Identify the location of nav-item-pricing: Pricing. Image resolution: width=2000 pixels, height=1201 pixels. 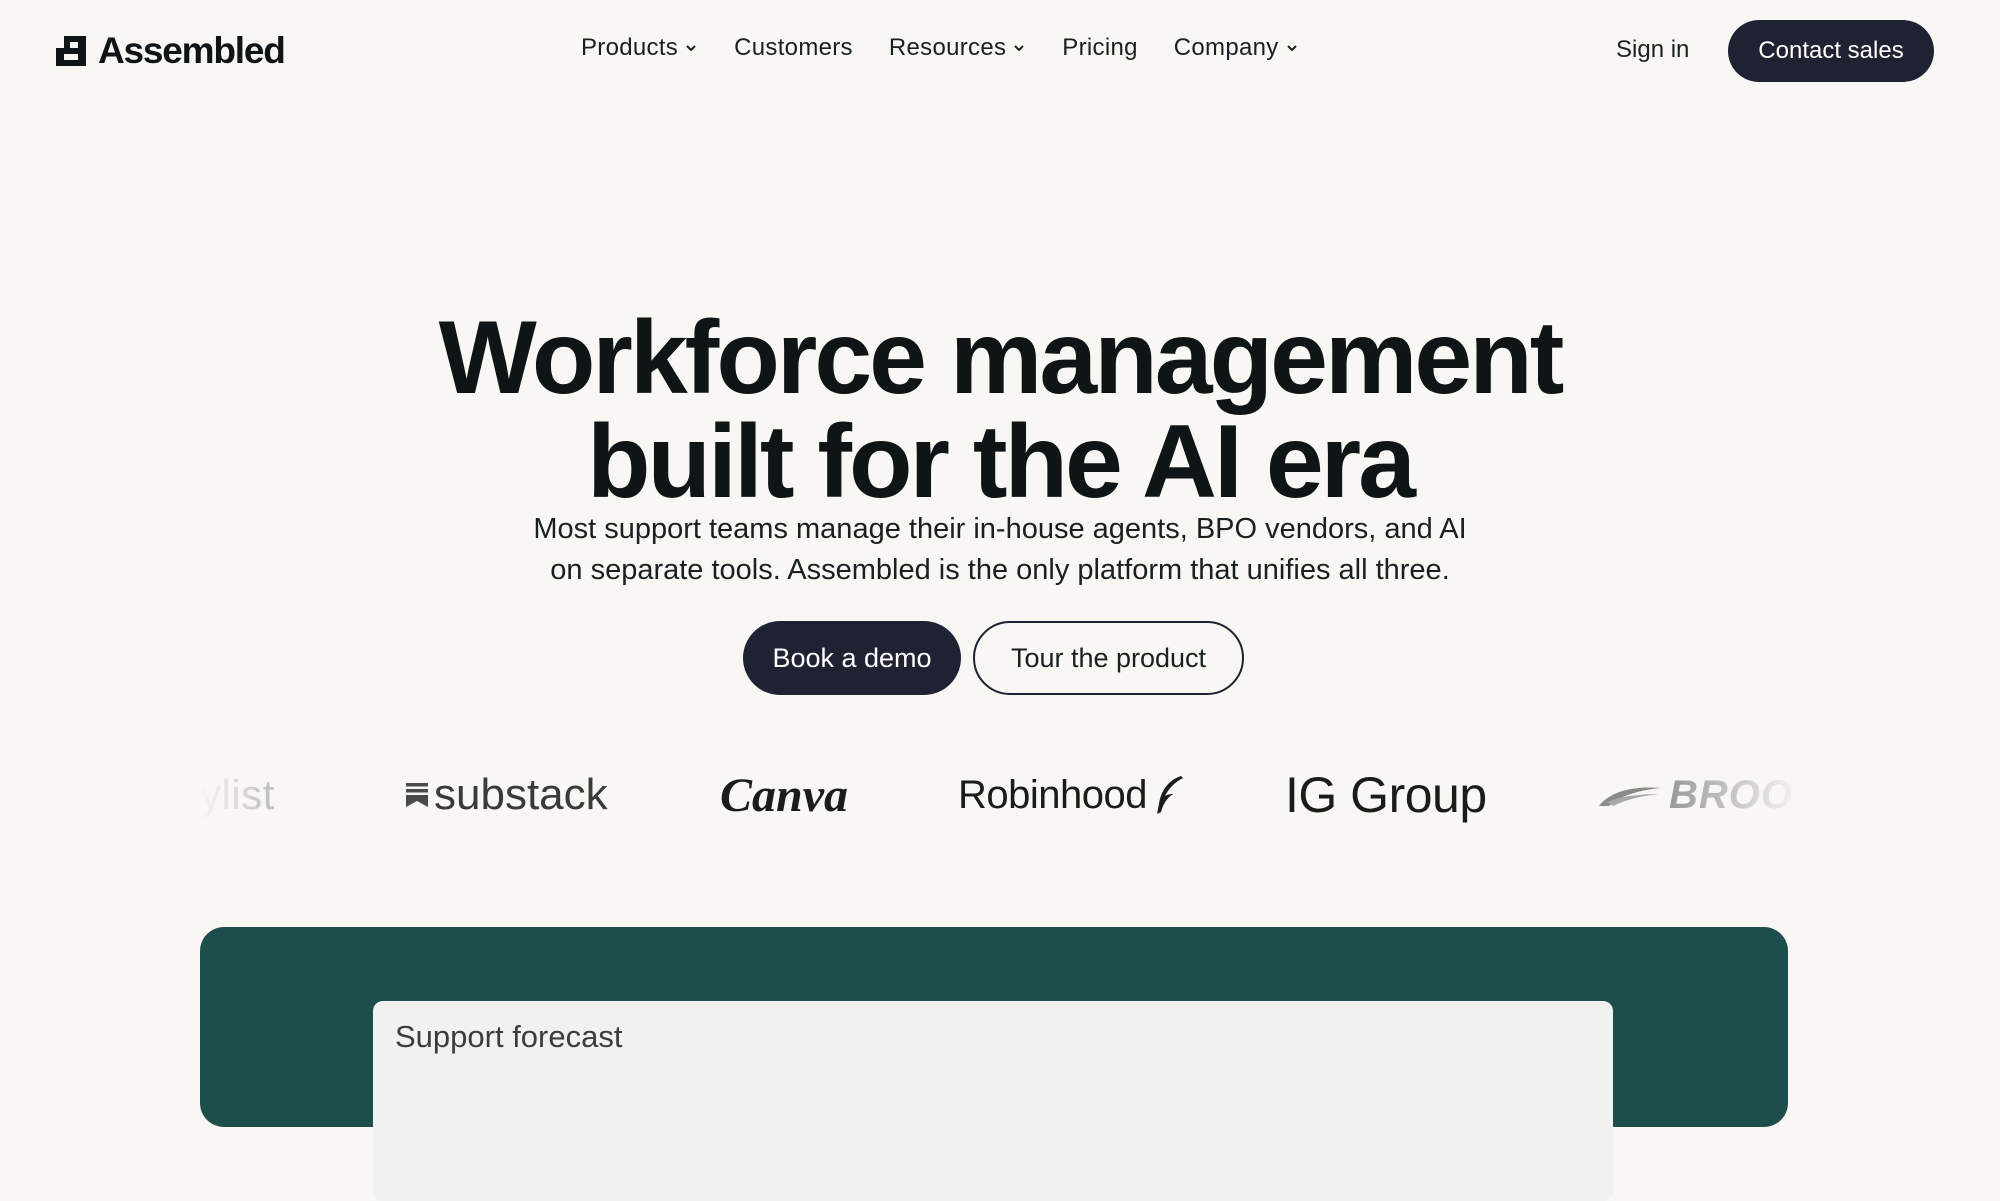
(1099, 48).